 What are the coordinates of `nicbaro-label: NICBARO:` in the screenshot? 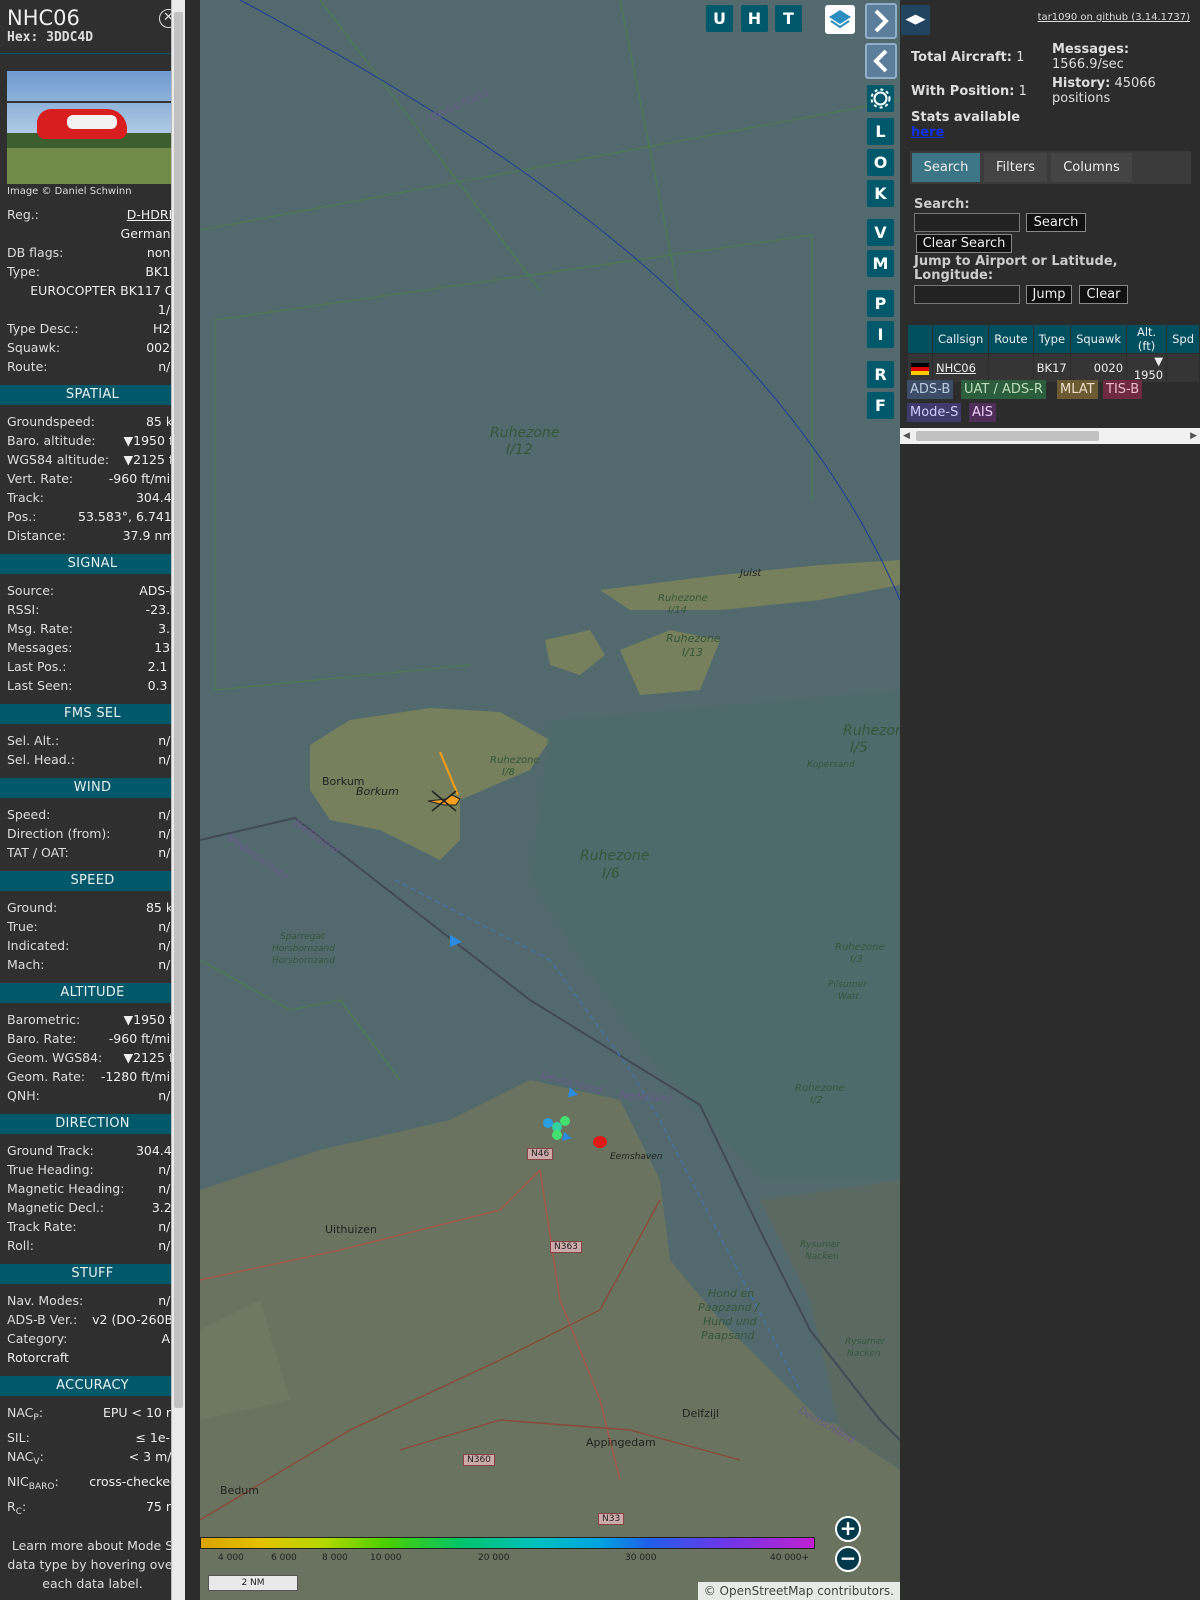 It's located at (33, 1484).